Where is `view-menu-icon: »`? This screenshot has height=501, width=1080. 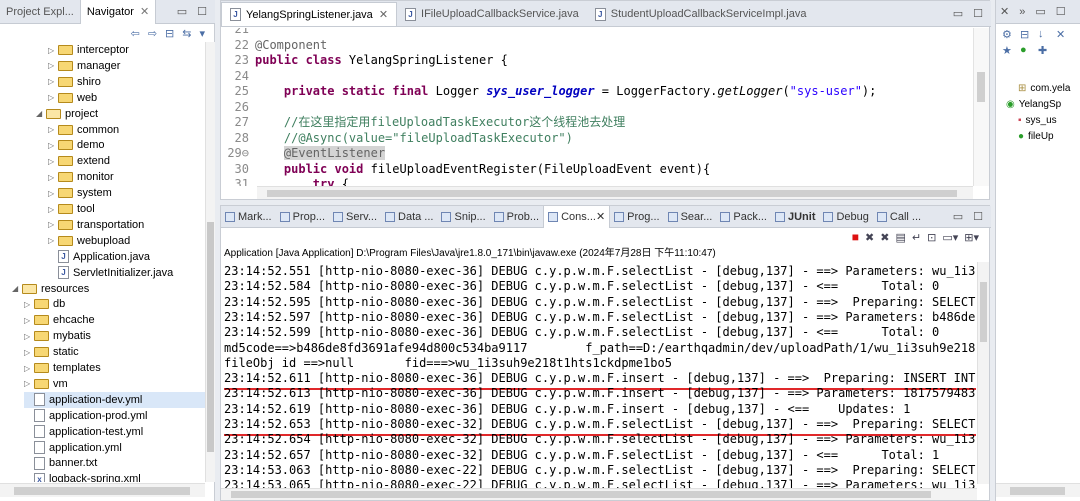
view-menu-icon: » is located at coordinates (1022, 12).